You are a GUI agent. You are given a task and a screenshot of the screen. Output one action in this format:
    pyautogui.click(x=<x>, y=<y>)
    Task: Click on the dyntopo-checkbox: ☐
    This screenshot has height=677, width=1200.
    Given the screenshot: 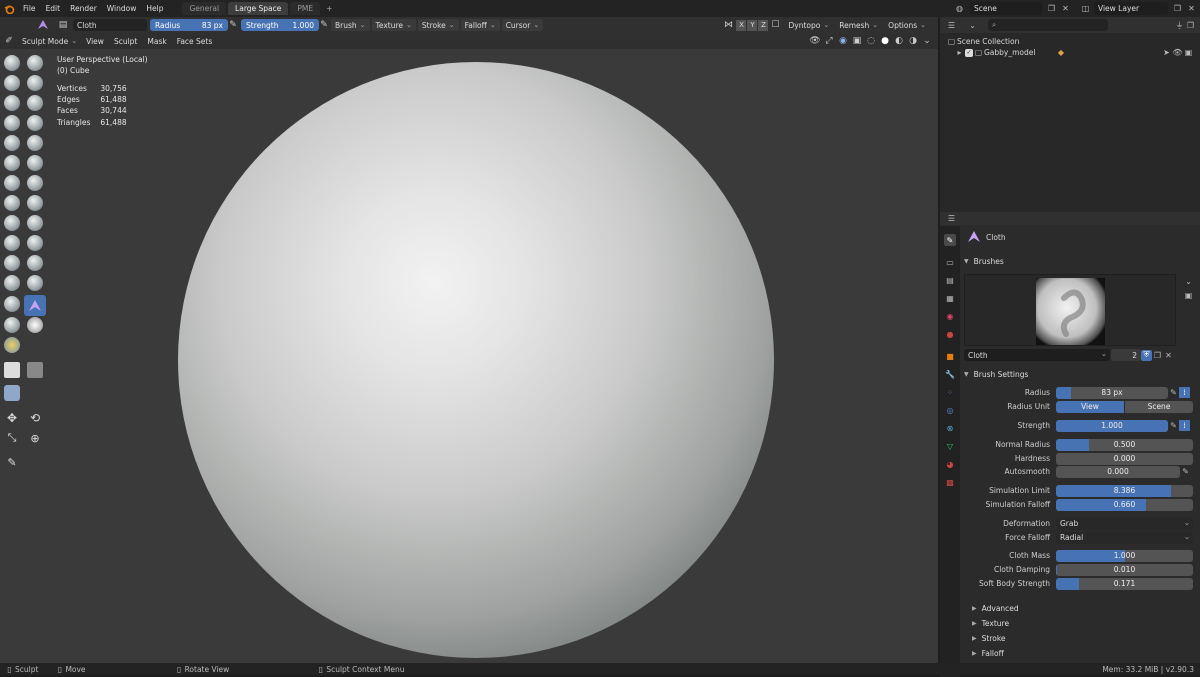 What is the action you would take?
    pyautogui.click(x=775, y=25)
    